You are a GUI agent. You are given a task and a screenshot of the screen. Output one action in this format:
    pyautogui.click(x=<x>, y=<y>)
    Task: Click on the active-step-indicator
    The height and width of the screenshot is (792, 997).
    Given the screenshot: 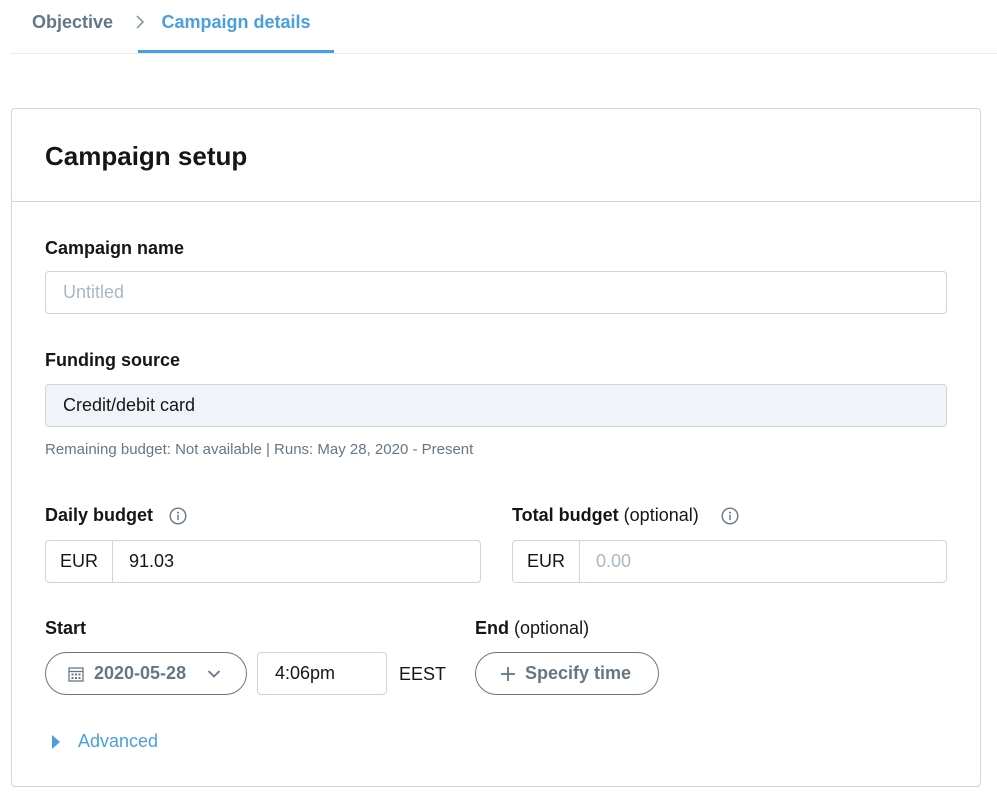 What is the action you would take?
    pyautogui.click(x=236, y=51)
    